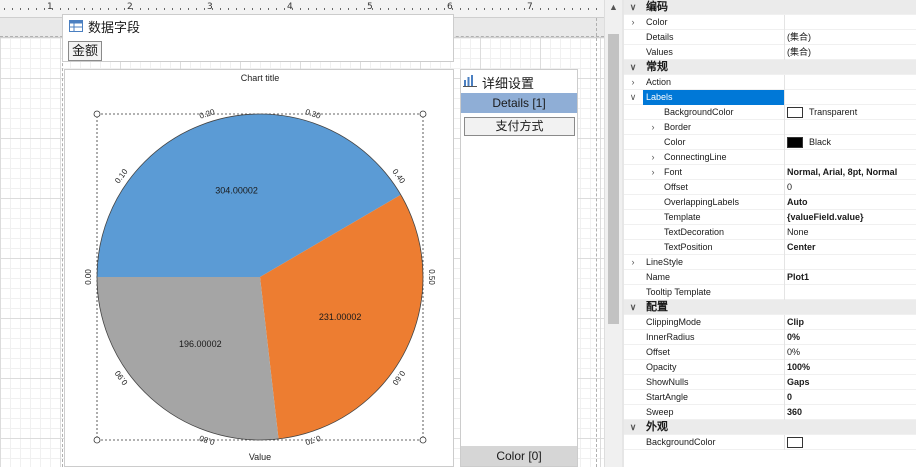  What do you see at coordinates (770, 442) in the screenshot?
I see `property-row: BackgroundColor` at bounding box center [770, 442].